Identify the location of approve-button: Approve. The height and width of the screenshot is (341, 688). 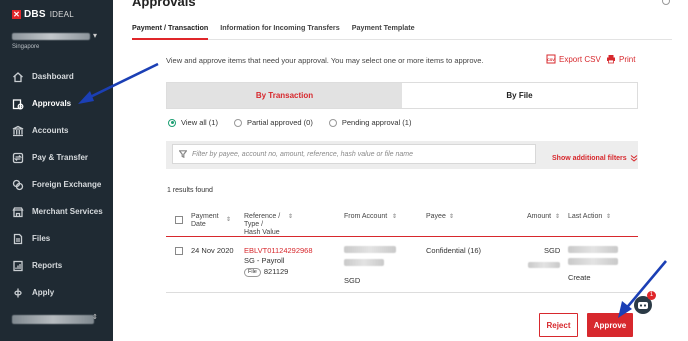
(610, 325).